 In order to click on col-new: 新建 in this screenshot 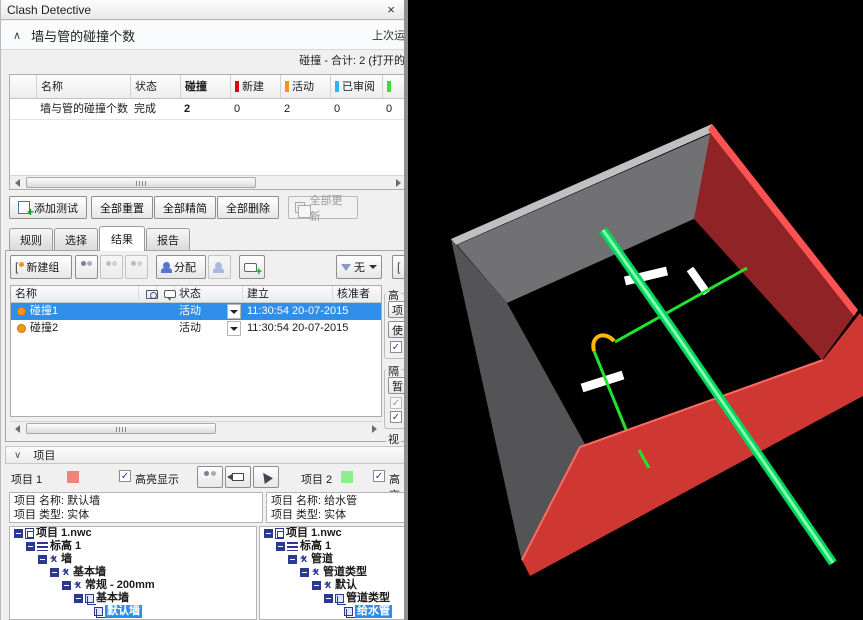, I will do `click(255, 87)`.